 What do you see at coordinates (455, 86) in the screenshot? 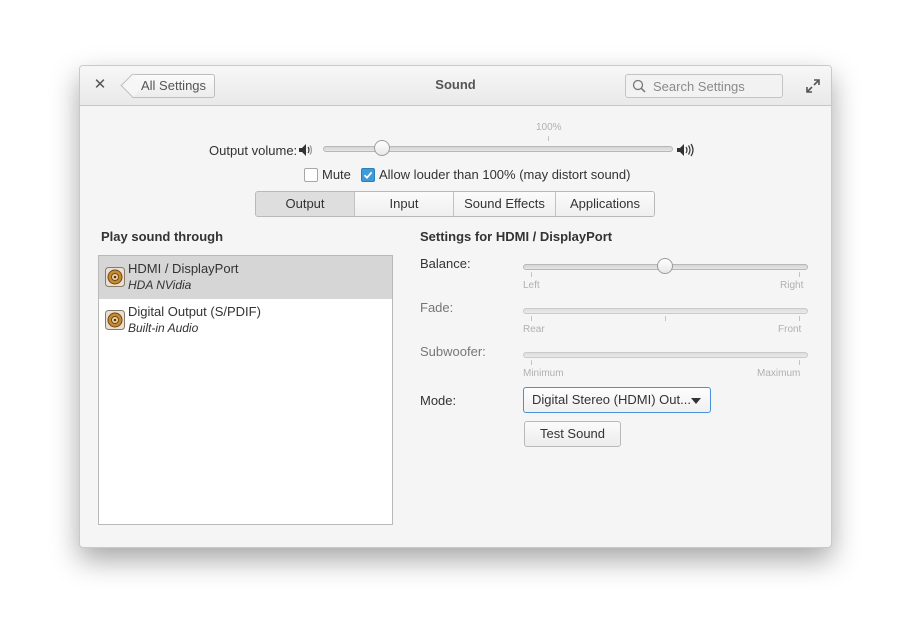
I see `titlebar: ✕ All Settings Sound Search Settings` at bounding box center [455, 86].